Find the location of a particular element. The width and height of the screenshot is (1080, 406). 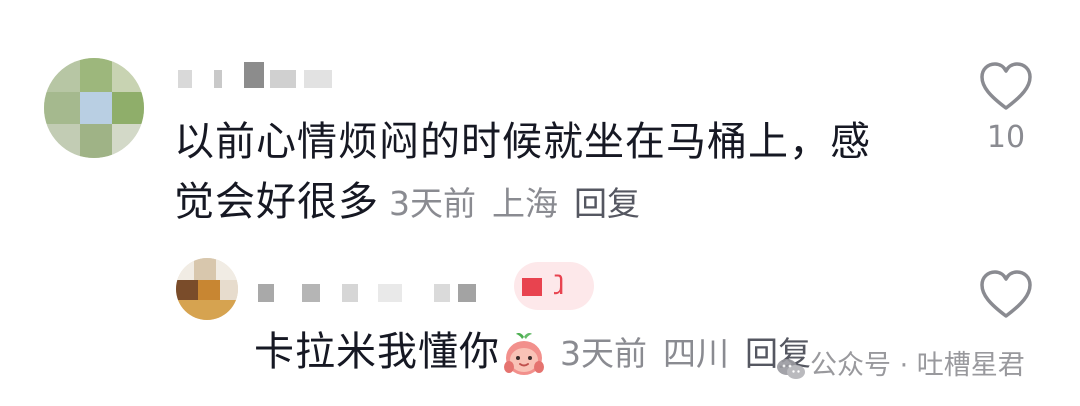

watermark: 公众号 · 吐槽星君 is located at coordinates (900, 366).